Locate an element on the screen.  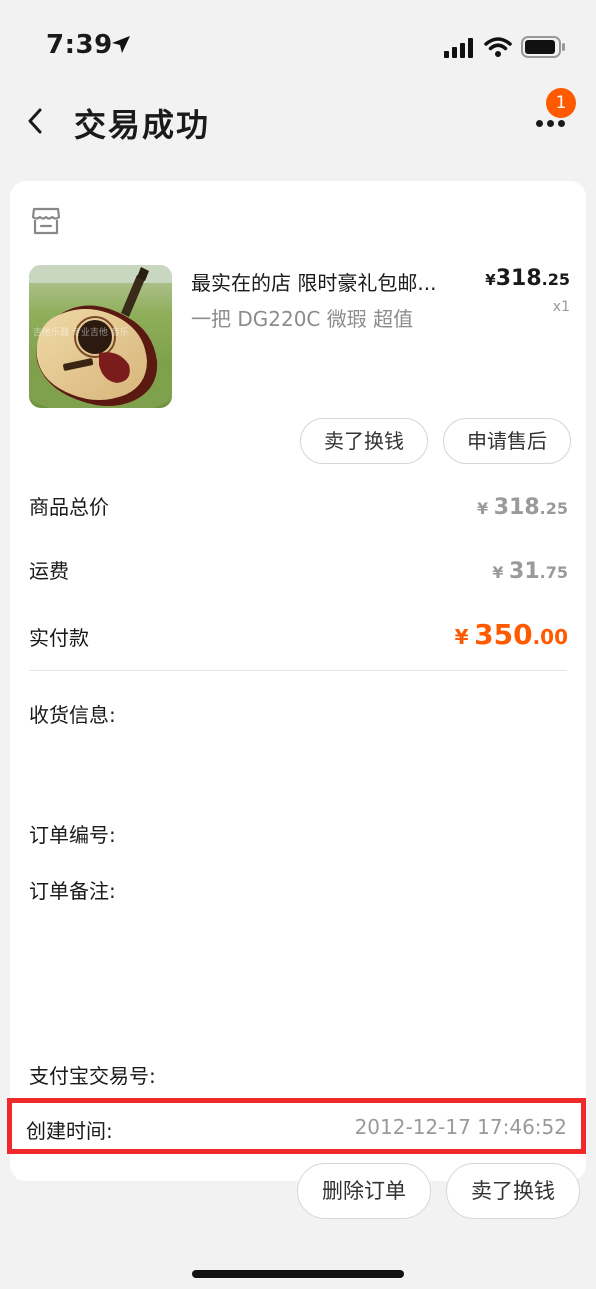
amount-decimal: .25 is located at coordinates (553, 508).